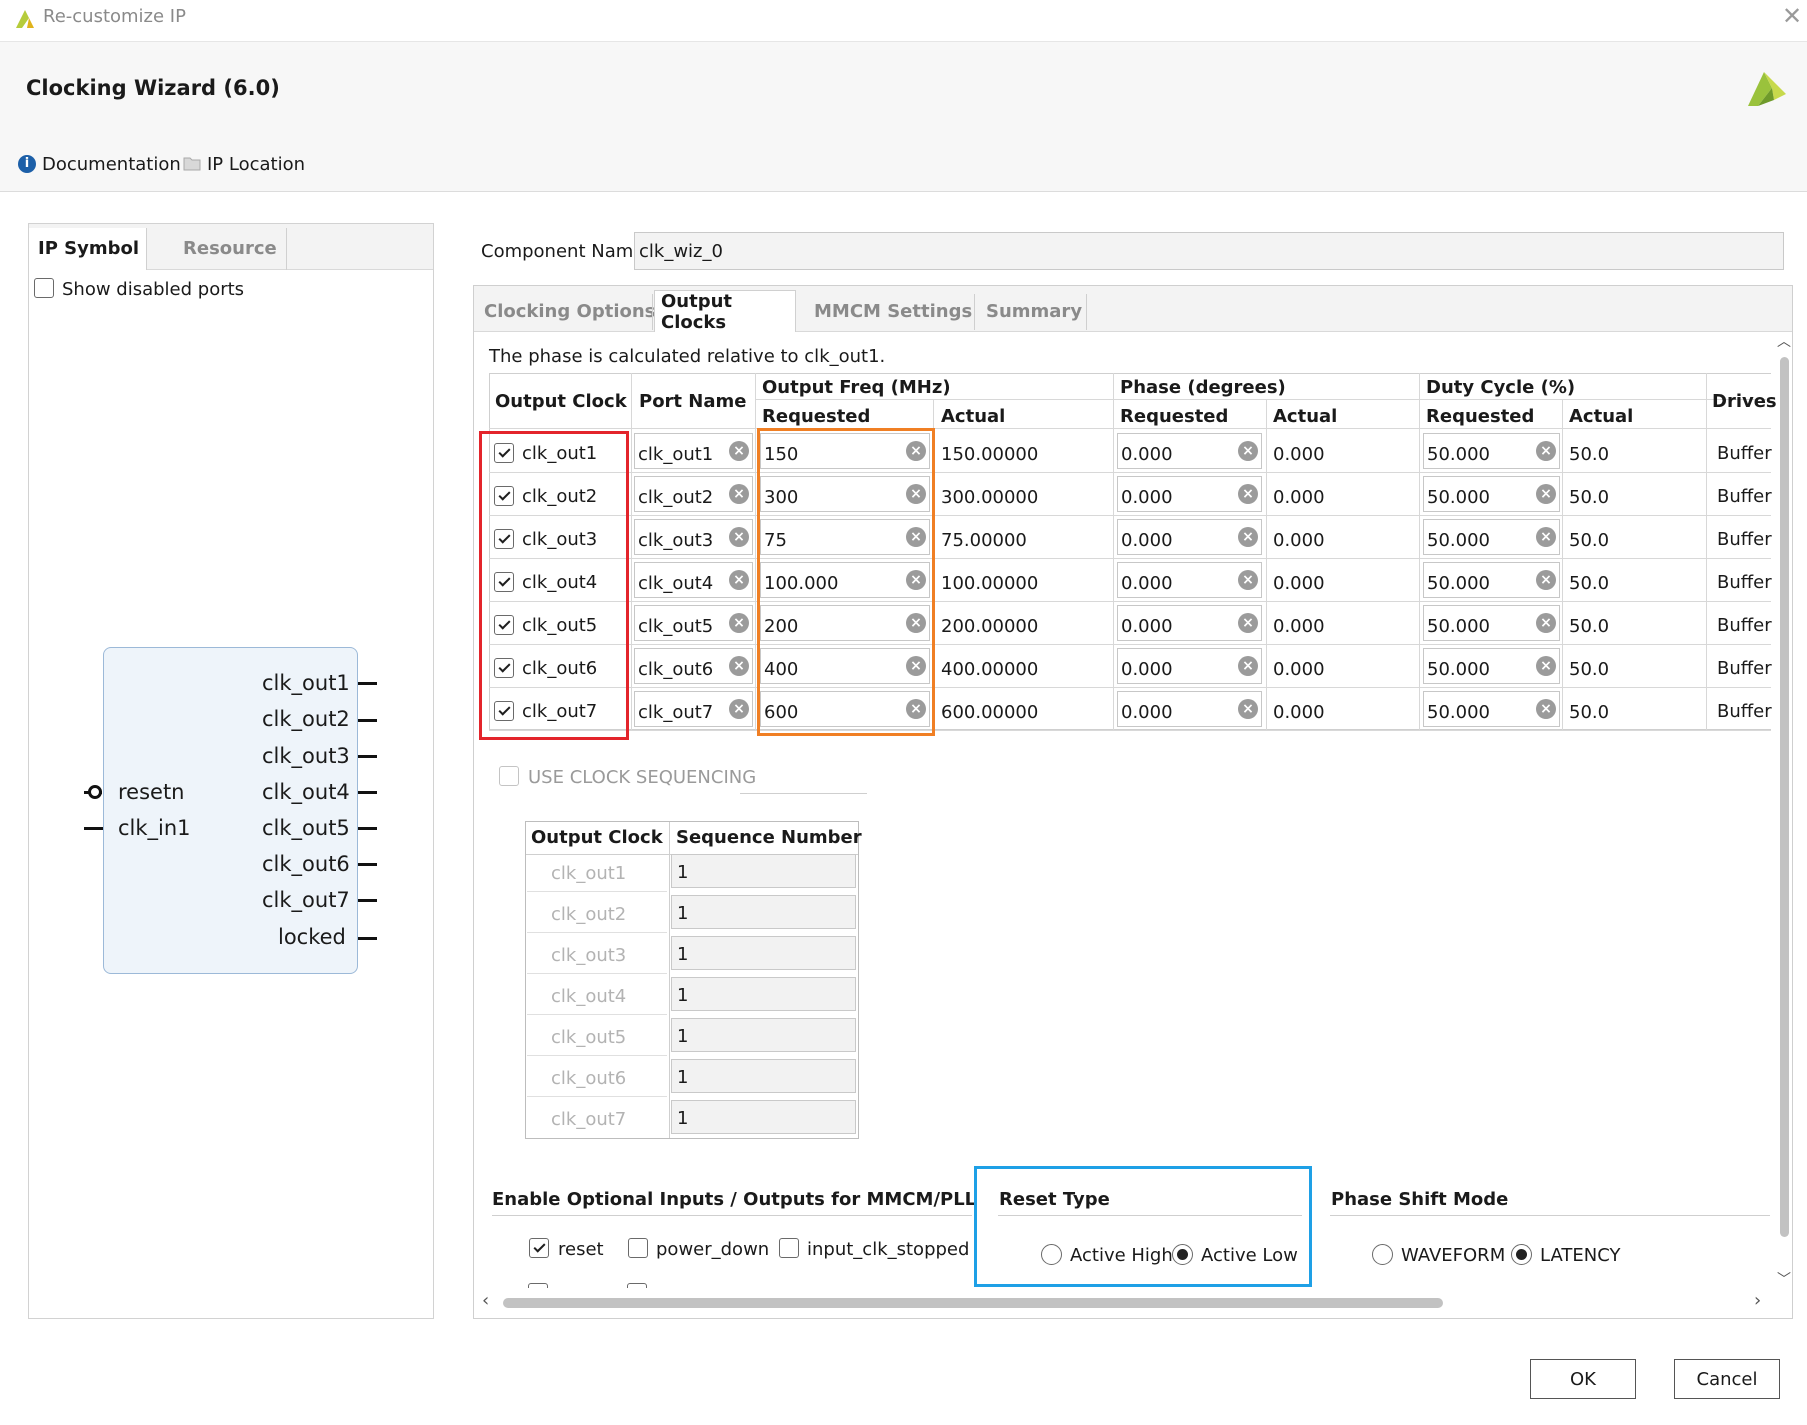 The height and width of the screenshot is (1425, 1807). I want to click on vertical-scrollbar: ︿ ﹀, so click(1784, 815).